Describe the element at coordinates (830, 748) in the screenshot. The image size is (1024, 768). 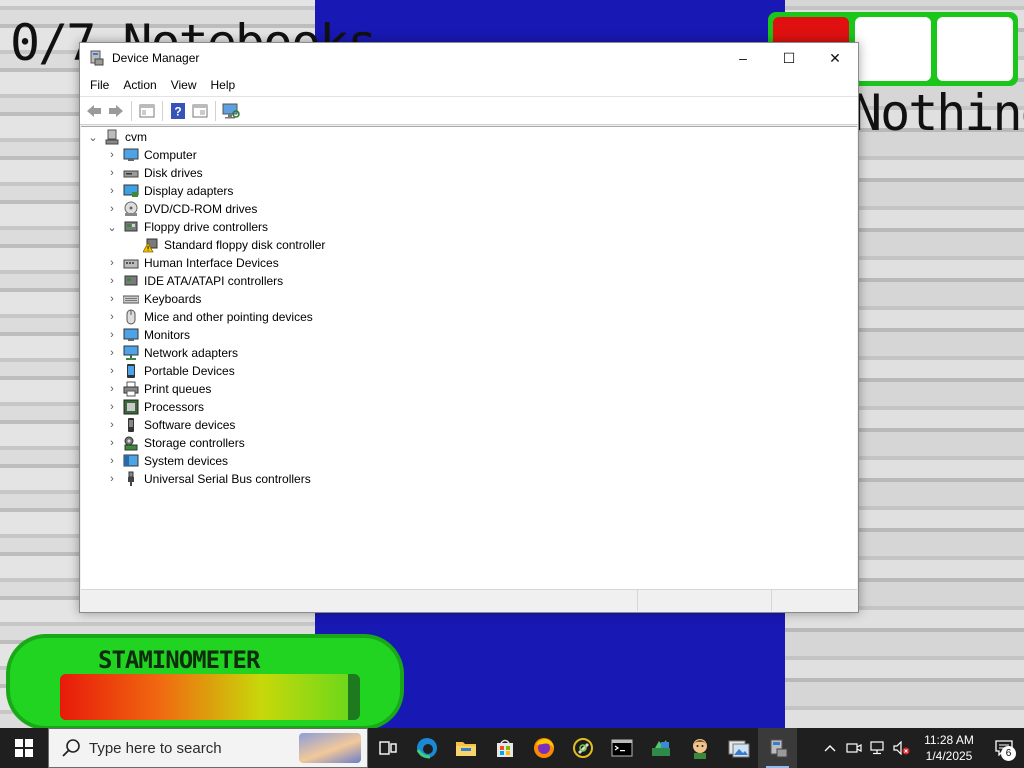
I see `chevron-up-icon` at that location.